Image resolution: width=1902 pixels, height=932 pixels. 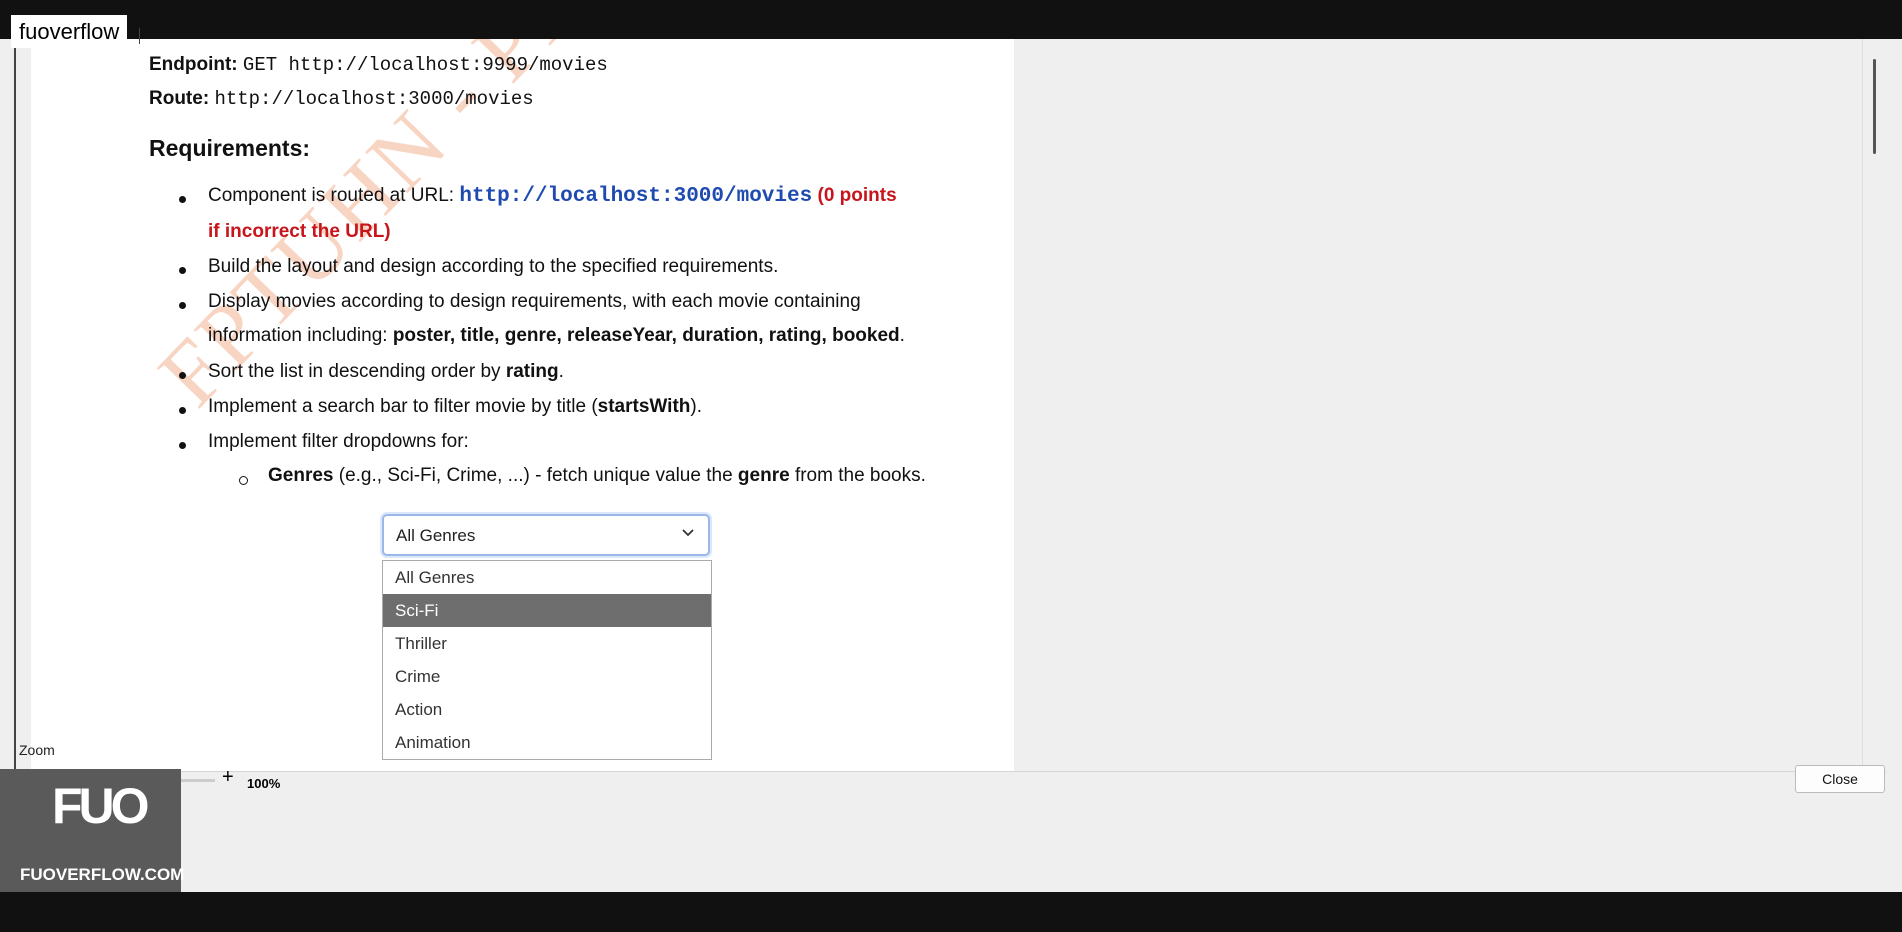 What do you see at coordinates (547, 610) in the screenshot?
I see `genre-option-scifi: Sci-Fi` at bounding box center [547, 610].